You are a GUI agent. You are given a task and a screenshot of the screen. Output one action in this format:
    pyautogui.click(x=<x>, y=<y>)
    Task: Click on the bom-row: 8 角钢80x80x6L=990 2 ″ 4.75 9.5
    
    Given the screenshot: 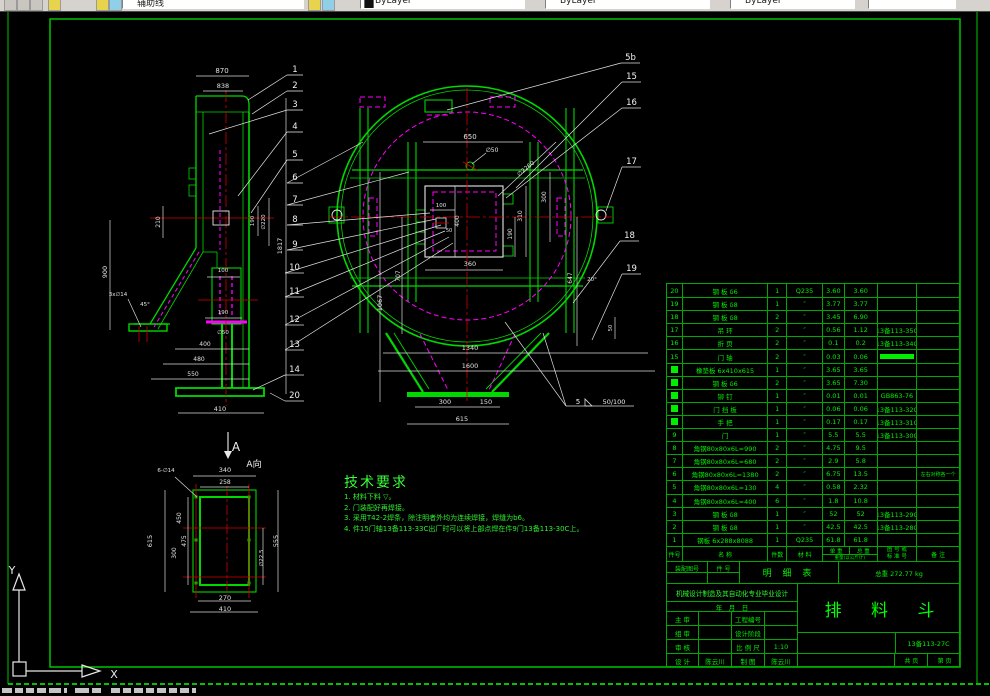 What is the action you would take?
    pyautogui.click(x=813, y=448)
    